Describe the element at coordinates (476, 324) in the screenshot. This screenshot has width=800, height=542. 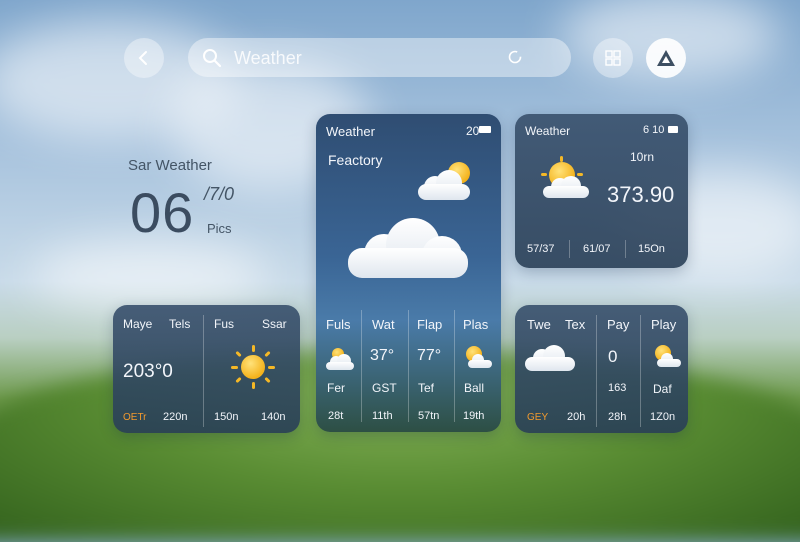
I see `forecast-day: Plas` at that location.